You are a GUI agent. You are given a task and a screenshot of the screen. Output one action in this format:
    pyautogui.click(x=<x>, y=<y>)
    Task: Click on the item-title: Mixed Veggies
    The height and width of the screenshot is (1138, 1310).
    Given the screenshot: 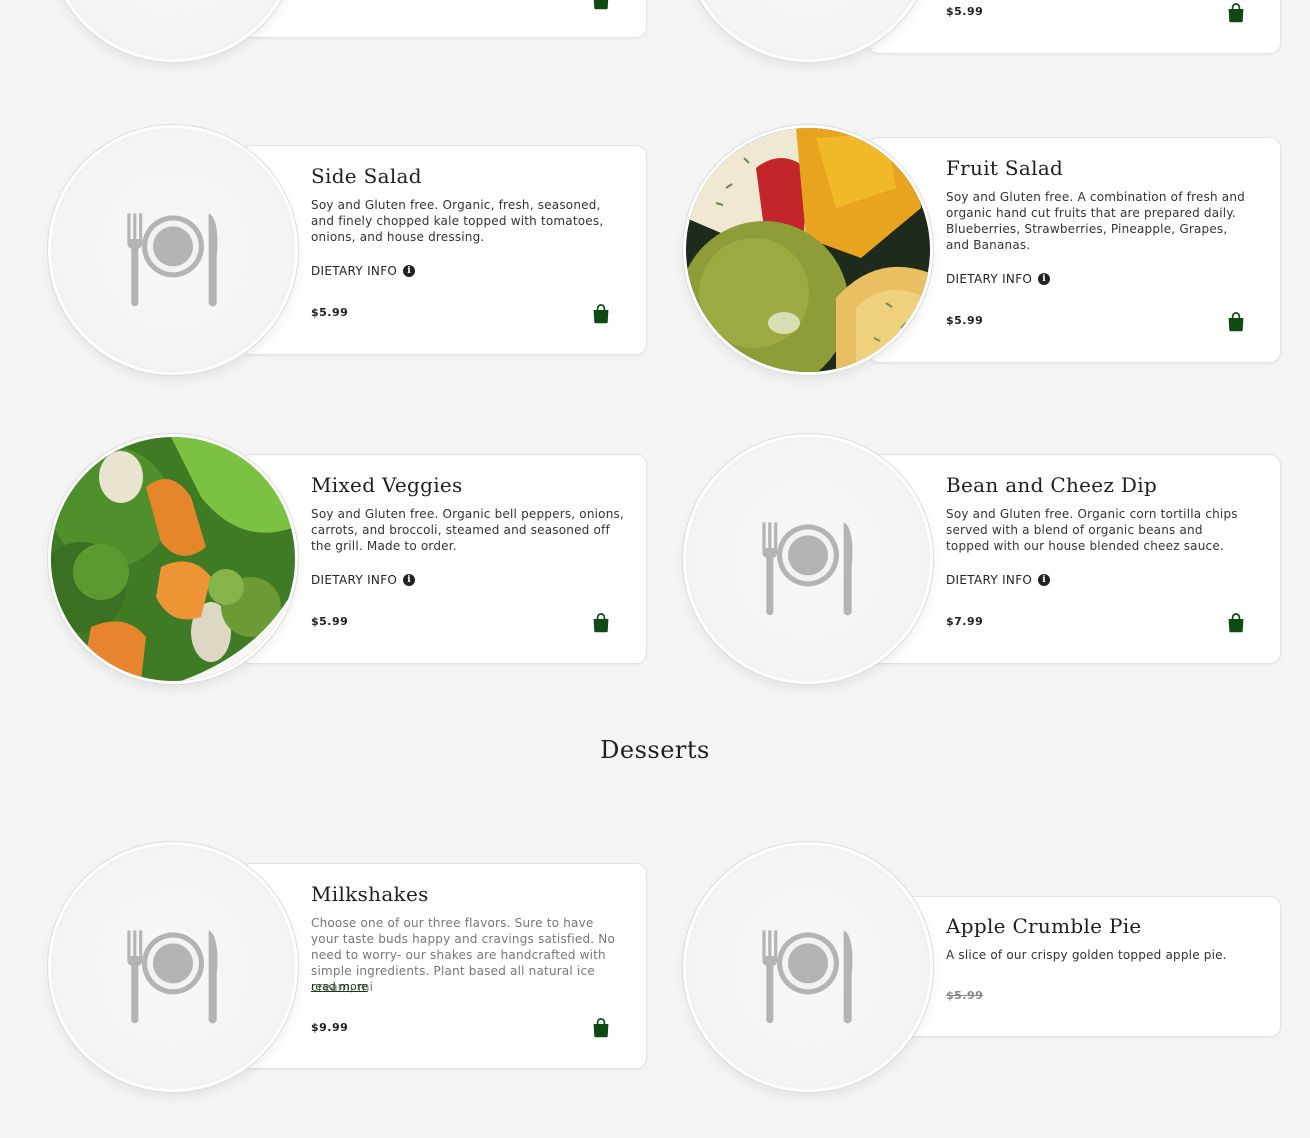 What is the action you would take?
    pyautogui.click(x=387, y=485)
    